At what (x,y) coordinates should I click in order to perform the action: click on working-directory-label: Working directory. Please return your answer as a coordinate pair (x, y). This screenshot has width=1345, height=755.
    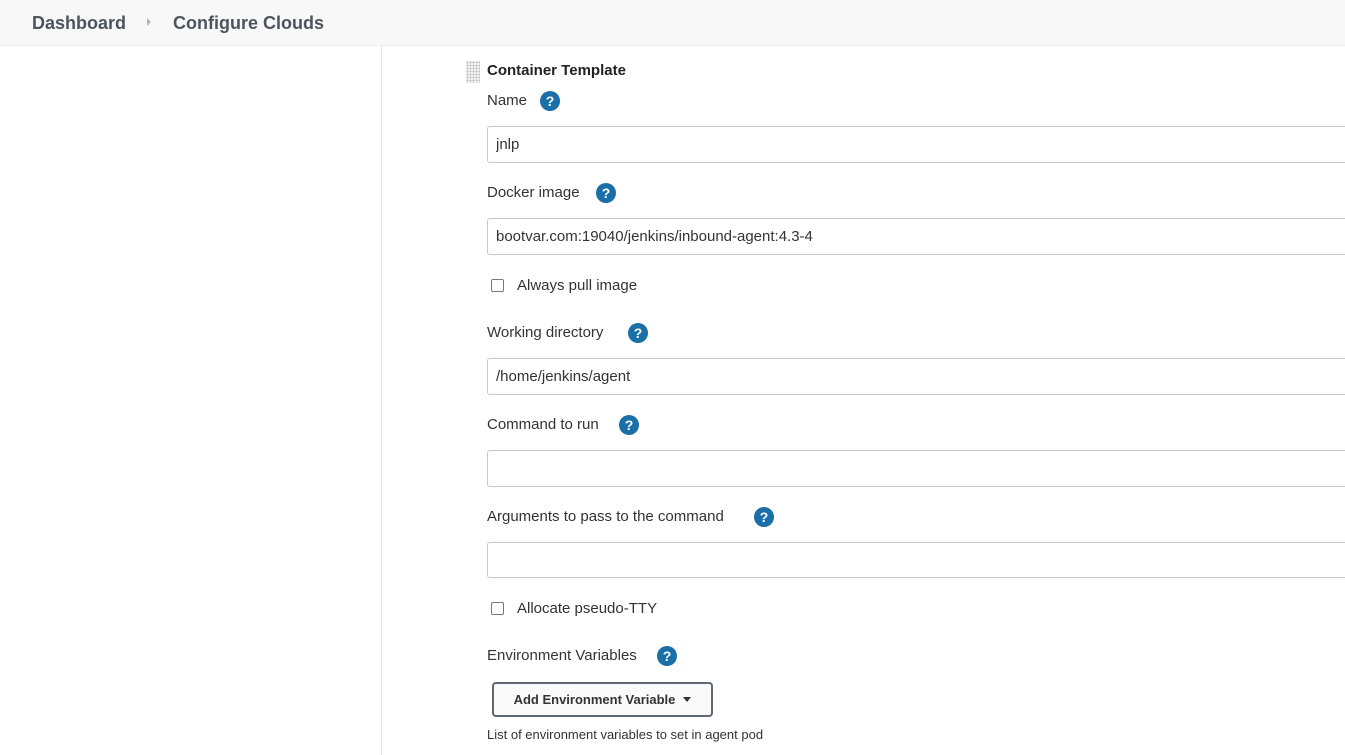
    Looking at the image, I should click on (545, 332).